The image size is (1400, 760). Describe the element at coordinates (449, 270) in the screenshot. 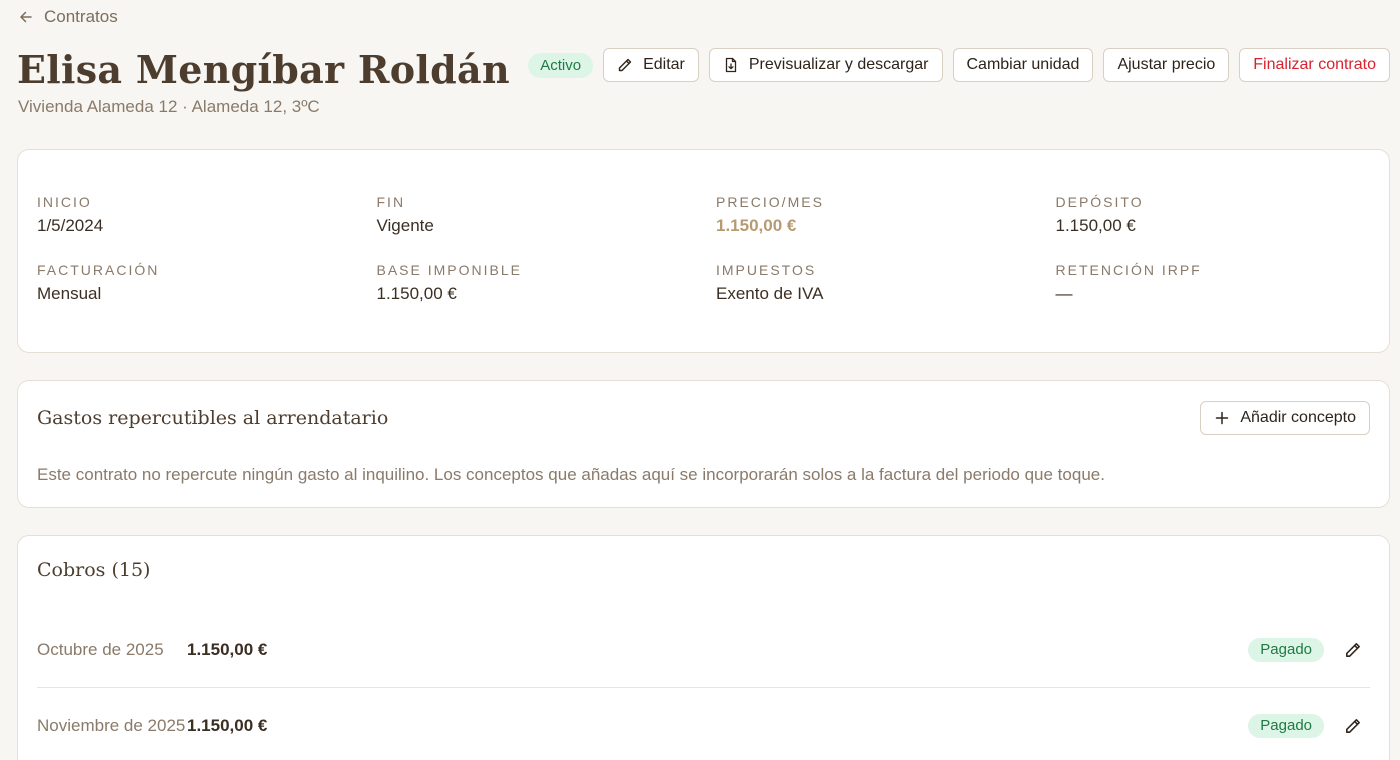

I see `summary-label: Base imponible` at that location.